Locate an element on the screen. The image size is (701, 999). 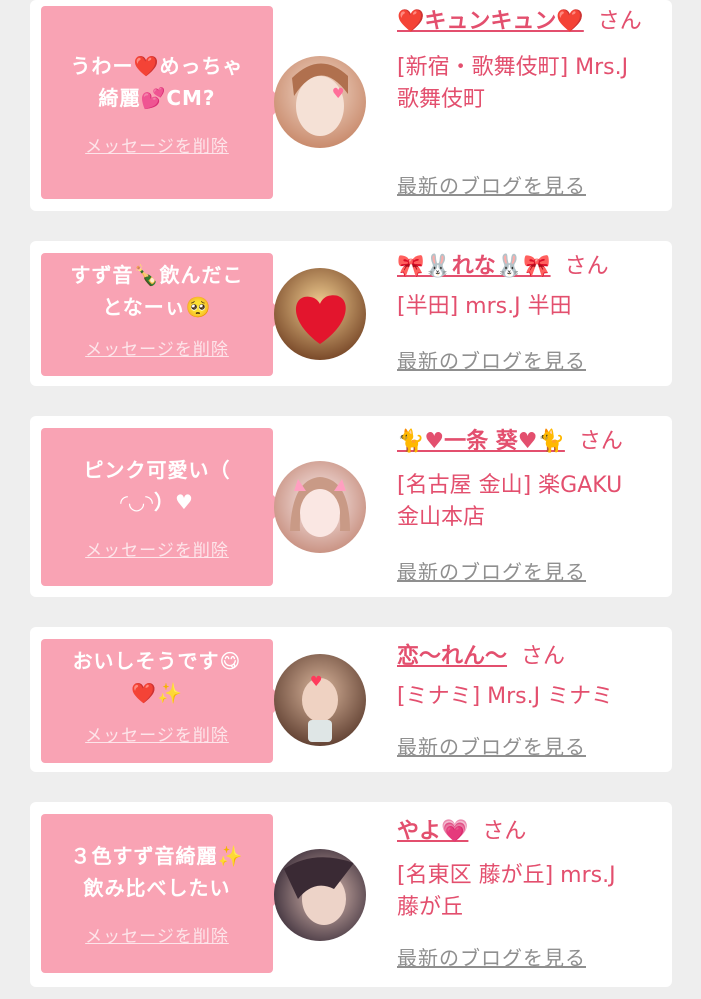
message-bubble: すず音🍾飲んだこ となーぃ🥺 メッセージを削除 is located at coordinates (163, 314).